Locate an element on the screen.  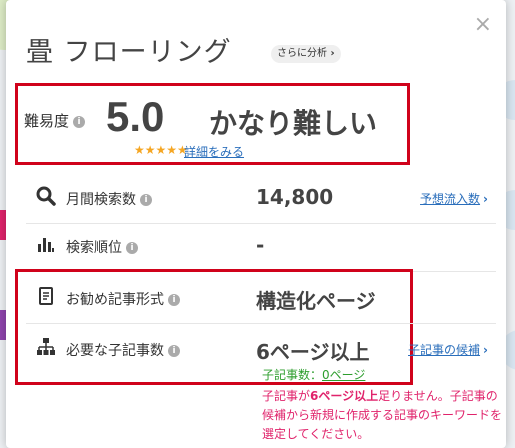
article-format-label-text: お勧め記事形式 is located at coordinates (115, 300).